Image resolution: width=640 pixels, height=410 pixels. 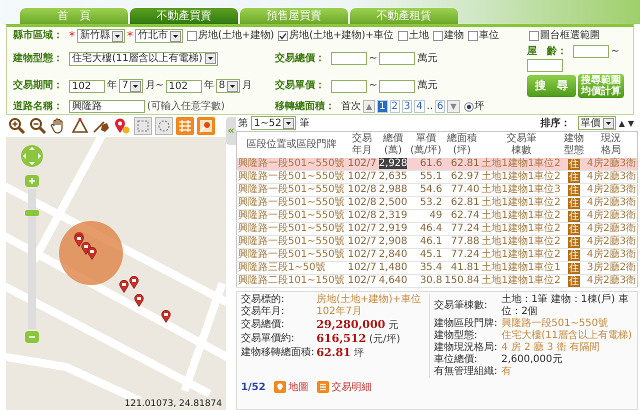 What do you see at coordinates (107, 106) in the screenshot?
I see `input-field: 興隆路` at bounding box center [107, 106].